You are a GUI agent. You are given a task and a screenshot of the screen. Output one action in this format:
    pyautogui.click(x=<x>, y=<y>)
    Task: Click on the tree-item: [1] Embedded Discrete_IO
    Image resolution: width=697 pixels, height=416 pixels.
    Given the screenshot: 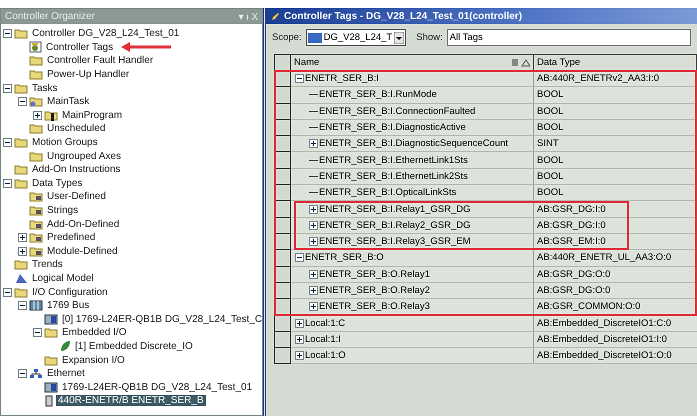 What is the action you would take?
    pyautogui.click(x=134, y=346)
    